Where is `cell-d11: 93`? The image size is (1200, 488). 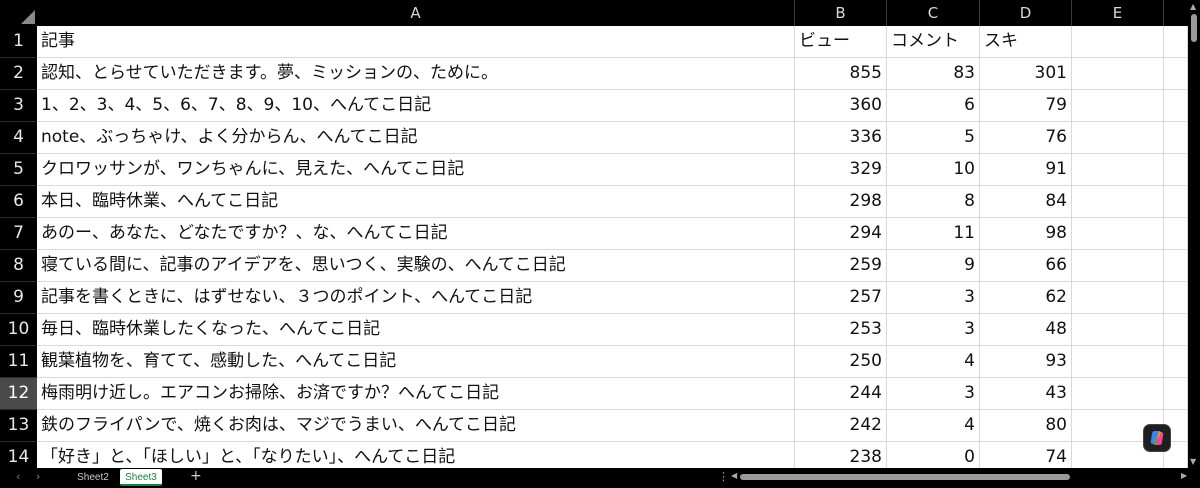
cell-d11: 93 is located at coordinates (1026, 362).